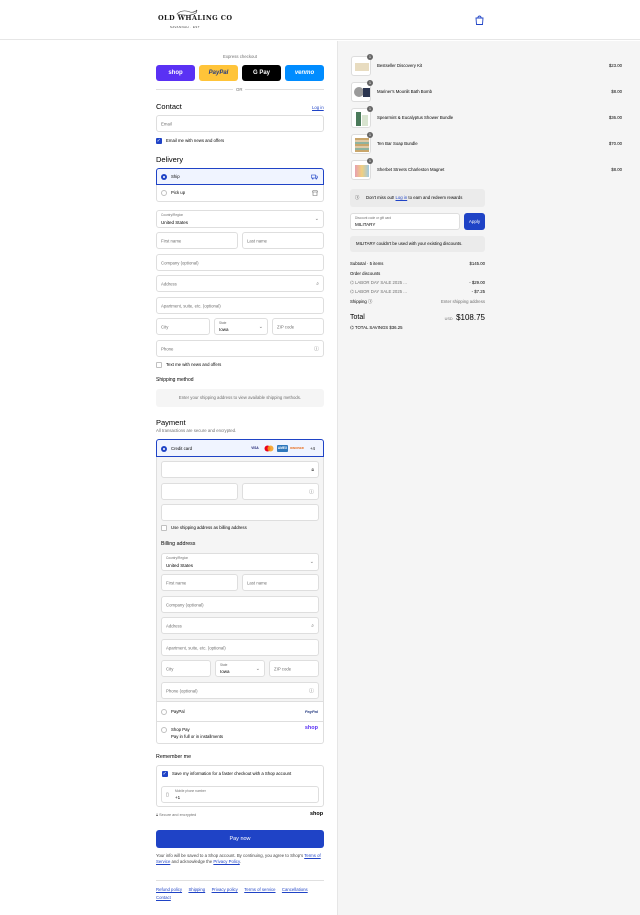 The width and height of the screenshot is (640, 915). I want to click on order-discounts-label: Order discounts, so click(365, 273).